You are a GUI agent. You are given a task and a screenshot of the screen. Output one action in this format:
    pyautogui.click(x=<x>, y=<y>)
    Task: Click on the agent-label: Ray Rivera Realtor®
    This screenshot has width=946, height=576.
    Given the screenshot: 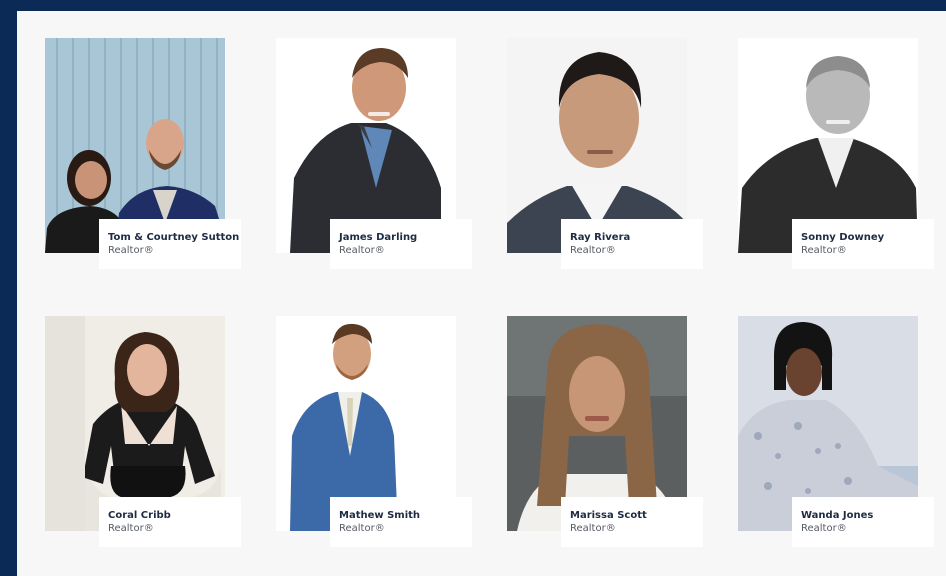 What is the action you would take?
    pyautogui.click(x=632, y=244)
    